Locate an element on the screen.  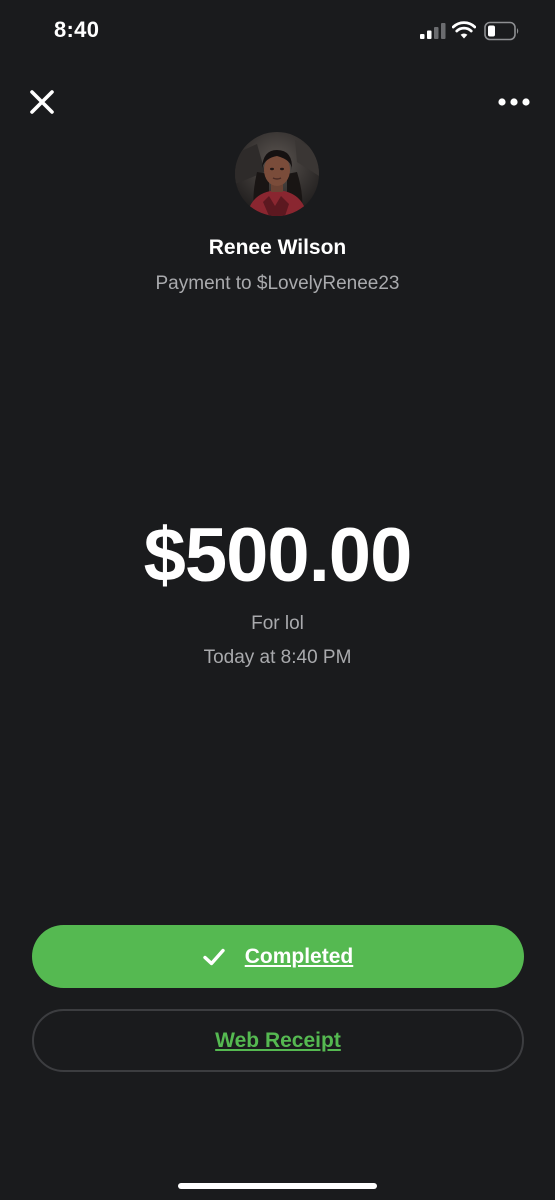
payment-timestamp: Today at 8:40 PM is located at coordinates (277, 657).